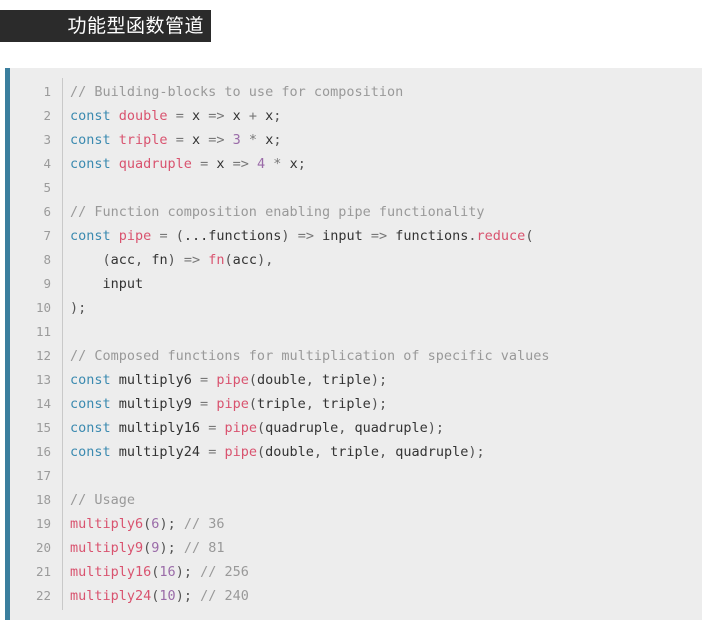 This screenshot has width=702, height=634. I want to click on code-line-text: multiply16(16); // 256, so click(376, 572).